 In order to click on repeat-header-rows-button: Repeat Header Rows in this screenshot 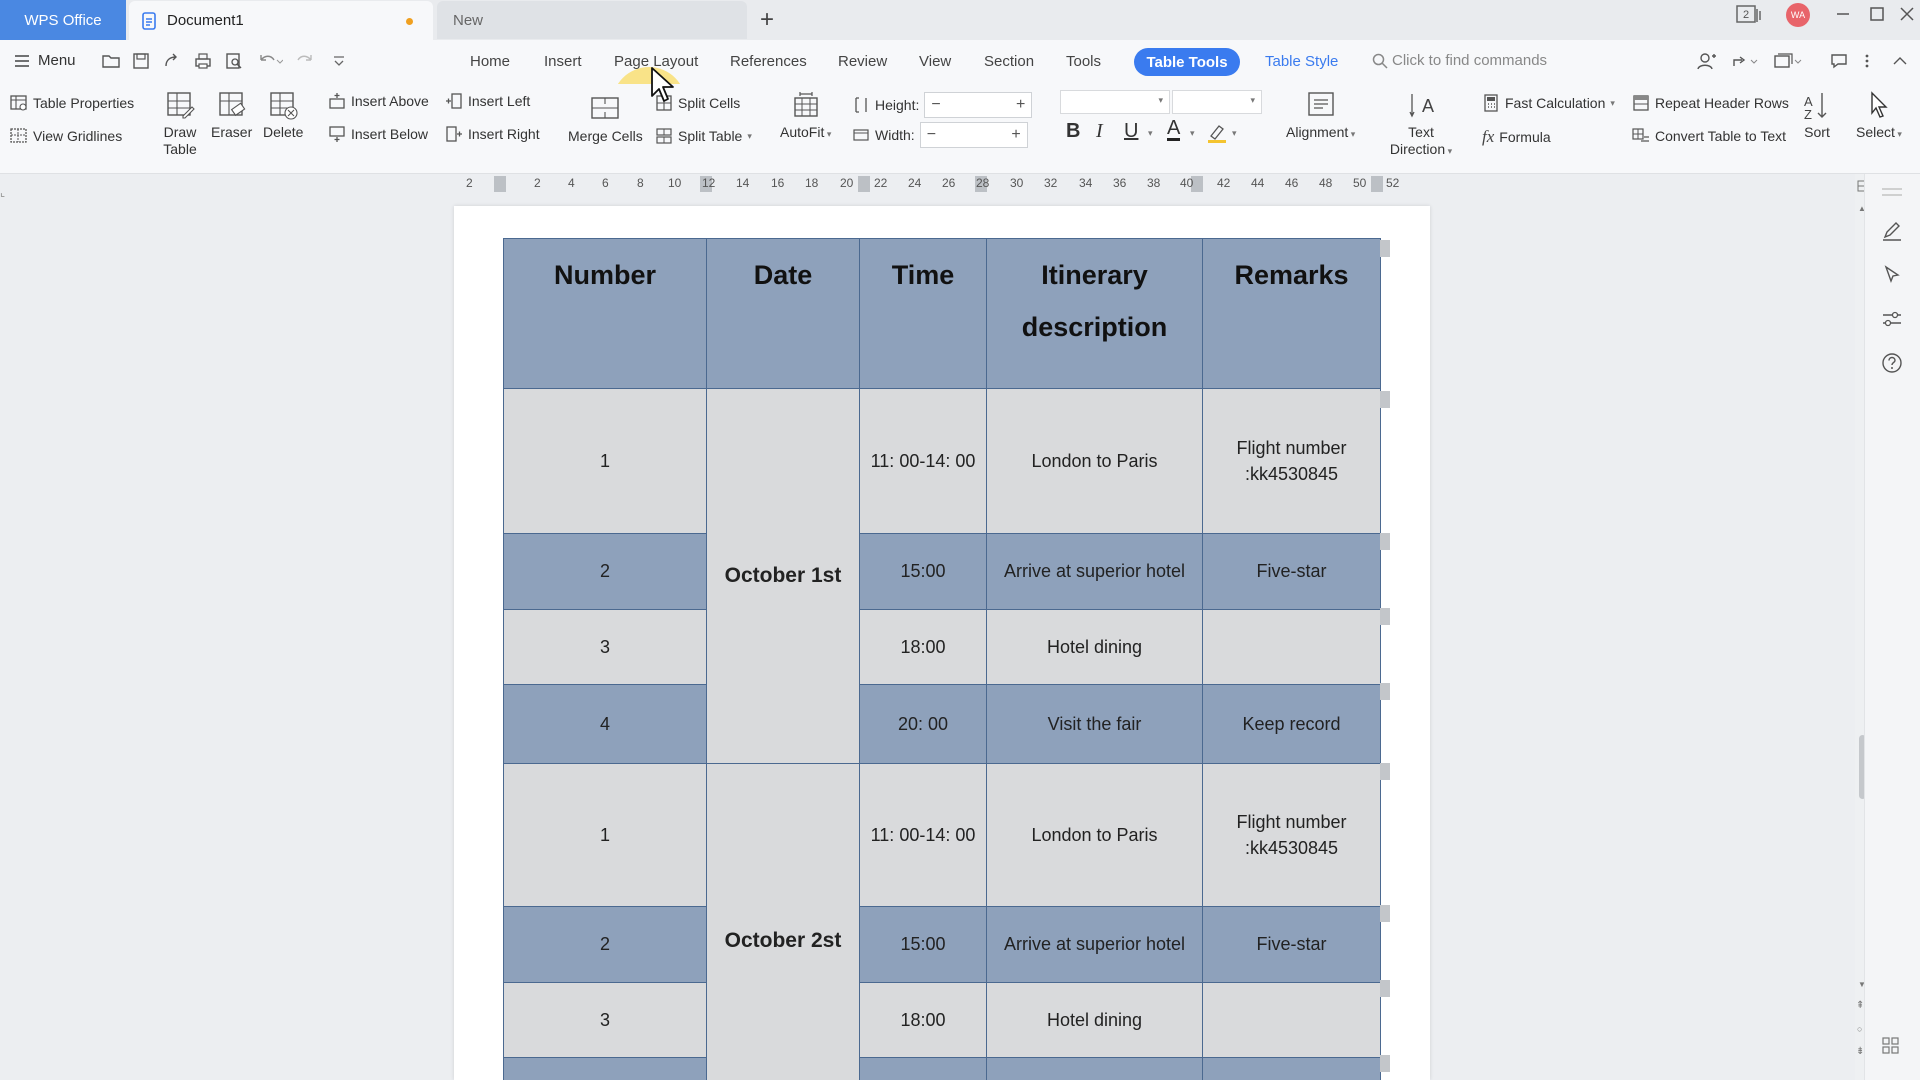, I will do `click(1710, 103)`.